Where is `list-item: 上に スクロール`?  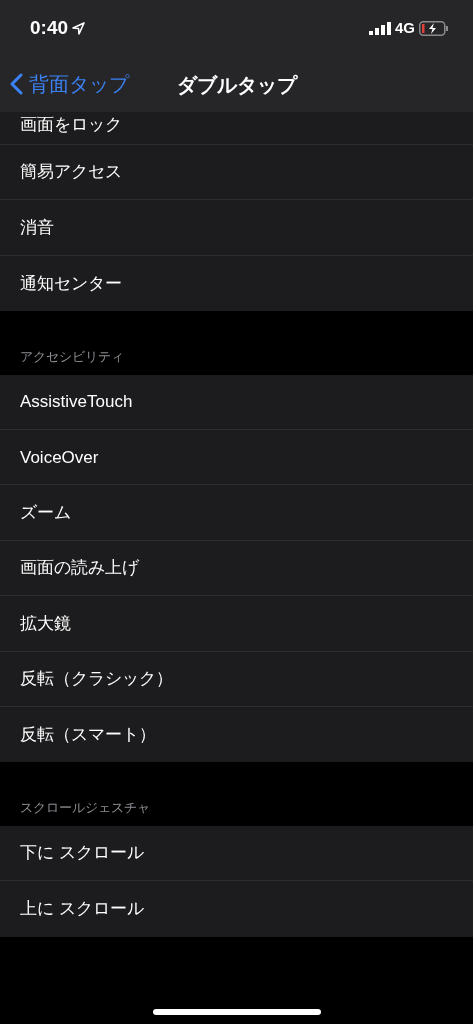
list-item: 上に スクロール is located at coordinates (82, 909).